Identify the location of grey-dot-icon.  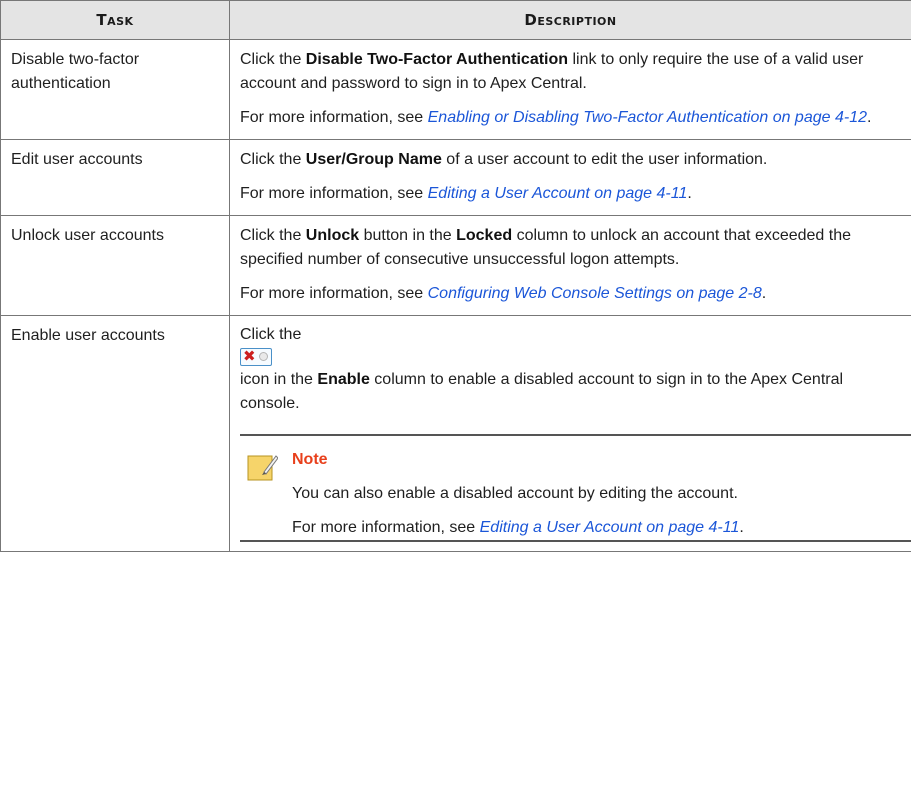
(263, 357).